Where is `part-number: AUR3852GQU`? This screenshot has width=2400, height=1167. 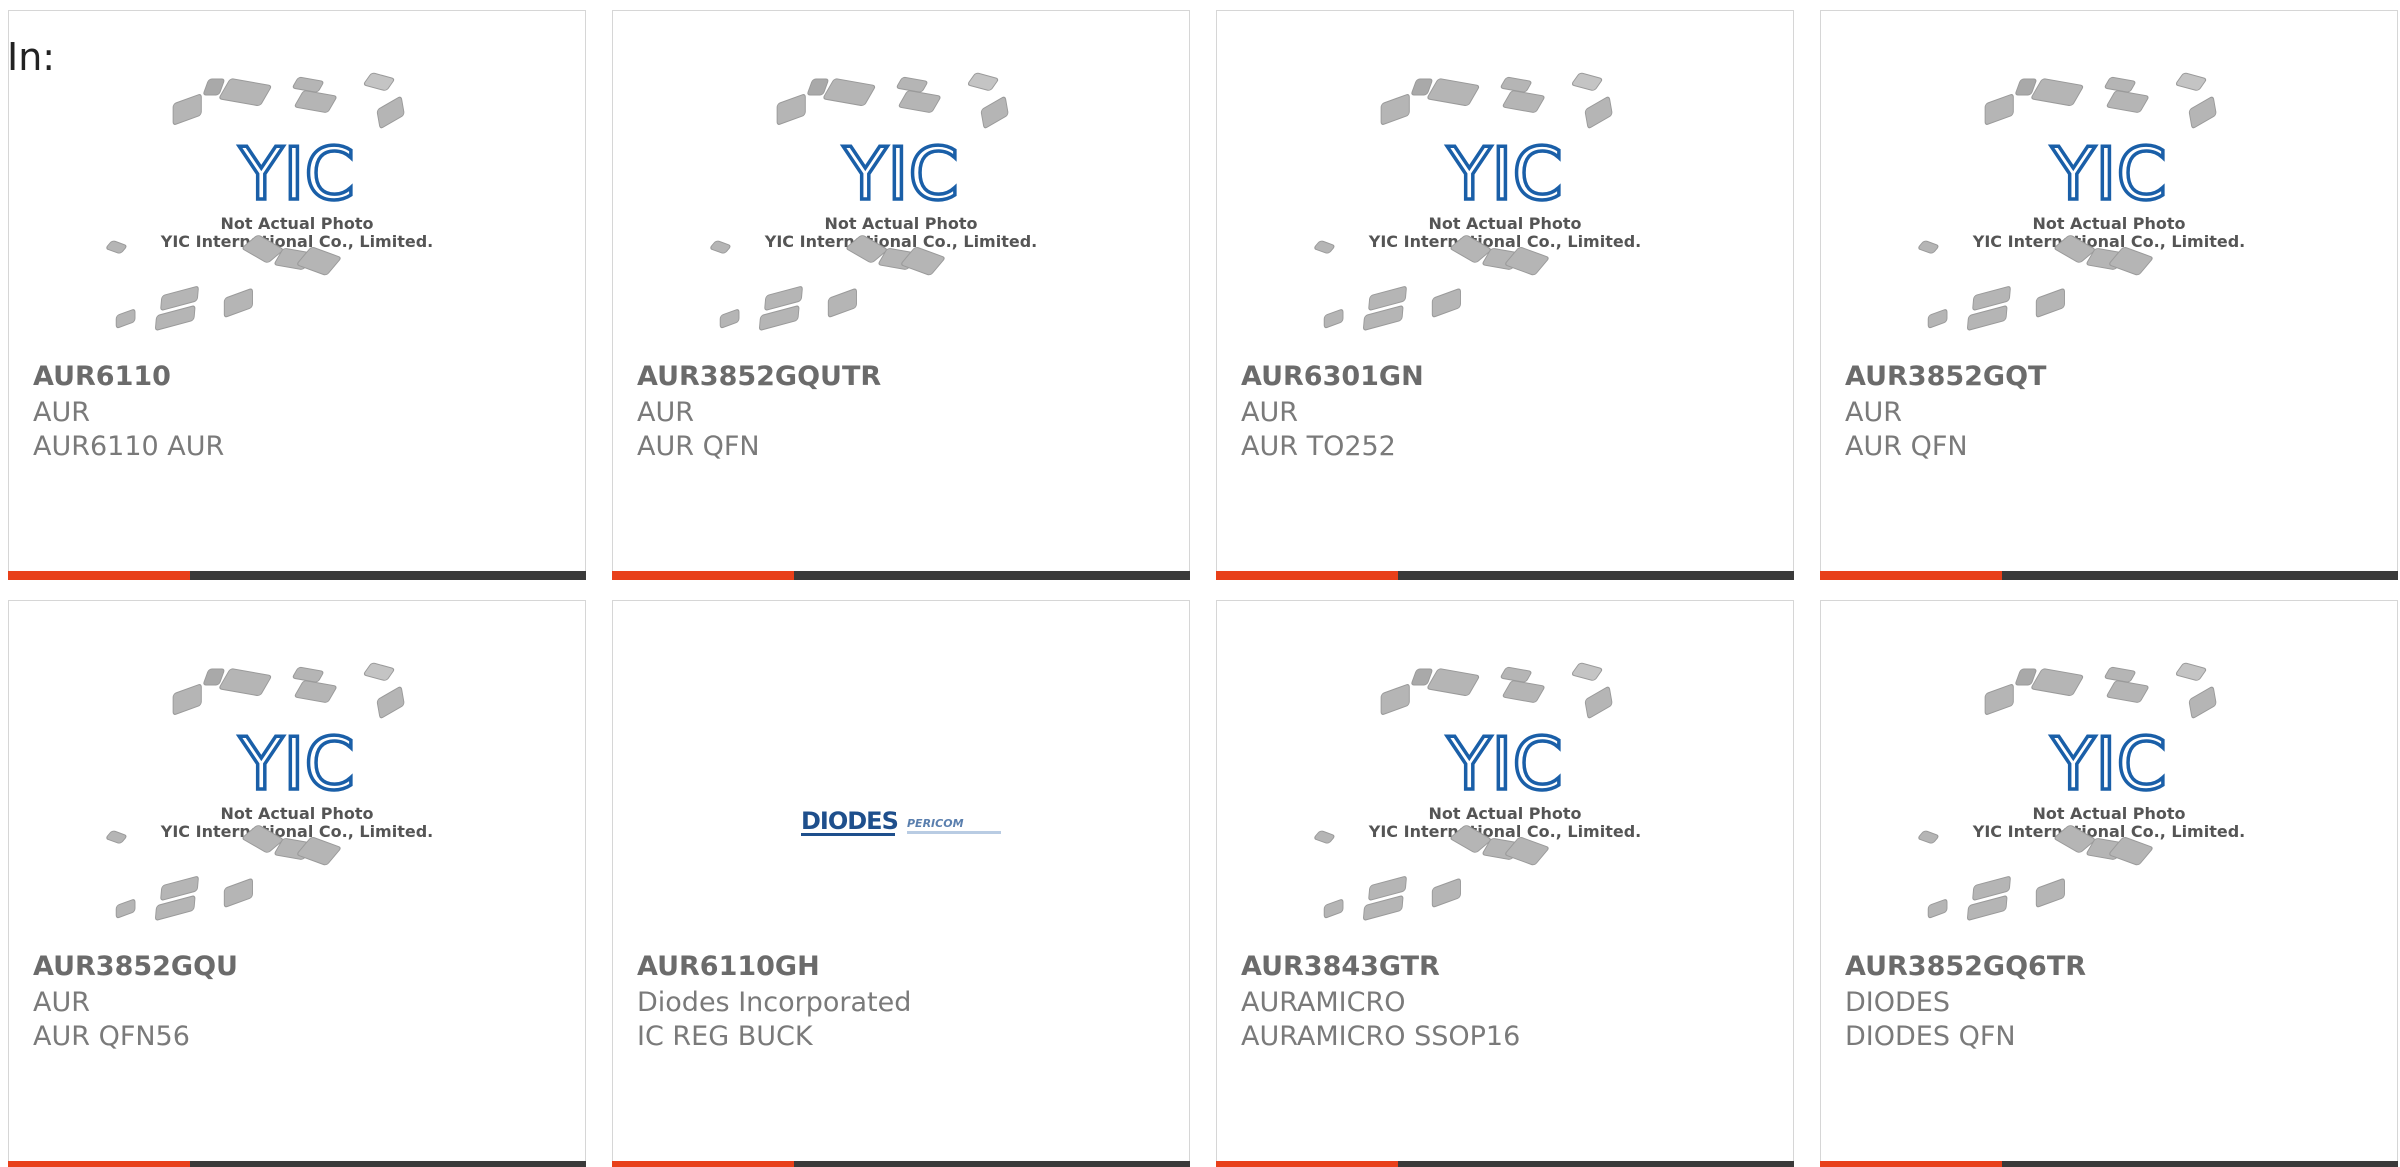 part-number: AUR3852GQU is located at coordinates (135, 966).